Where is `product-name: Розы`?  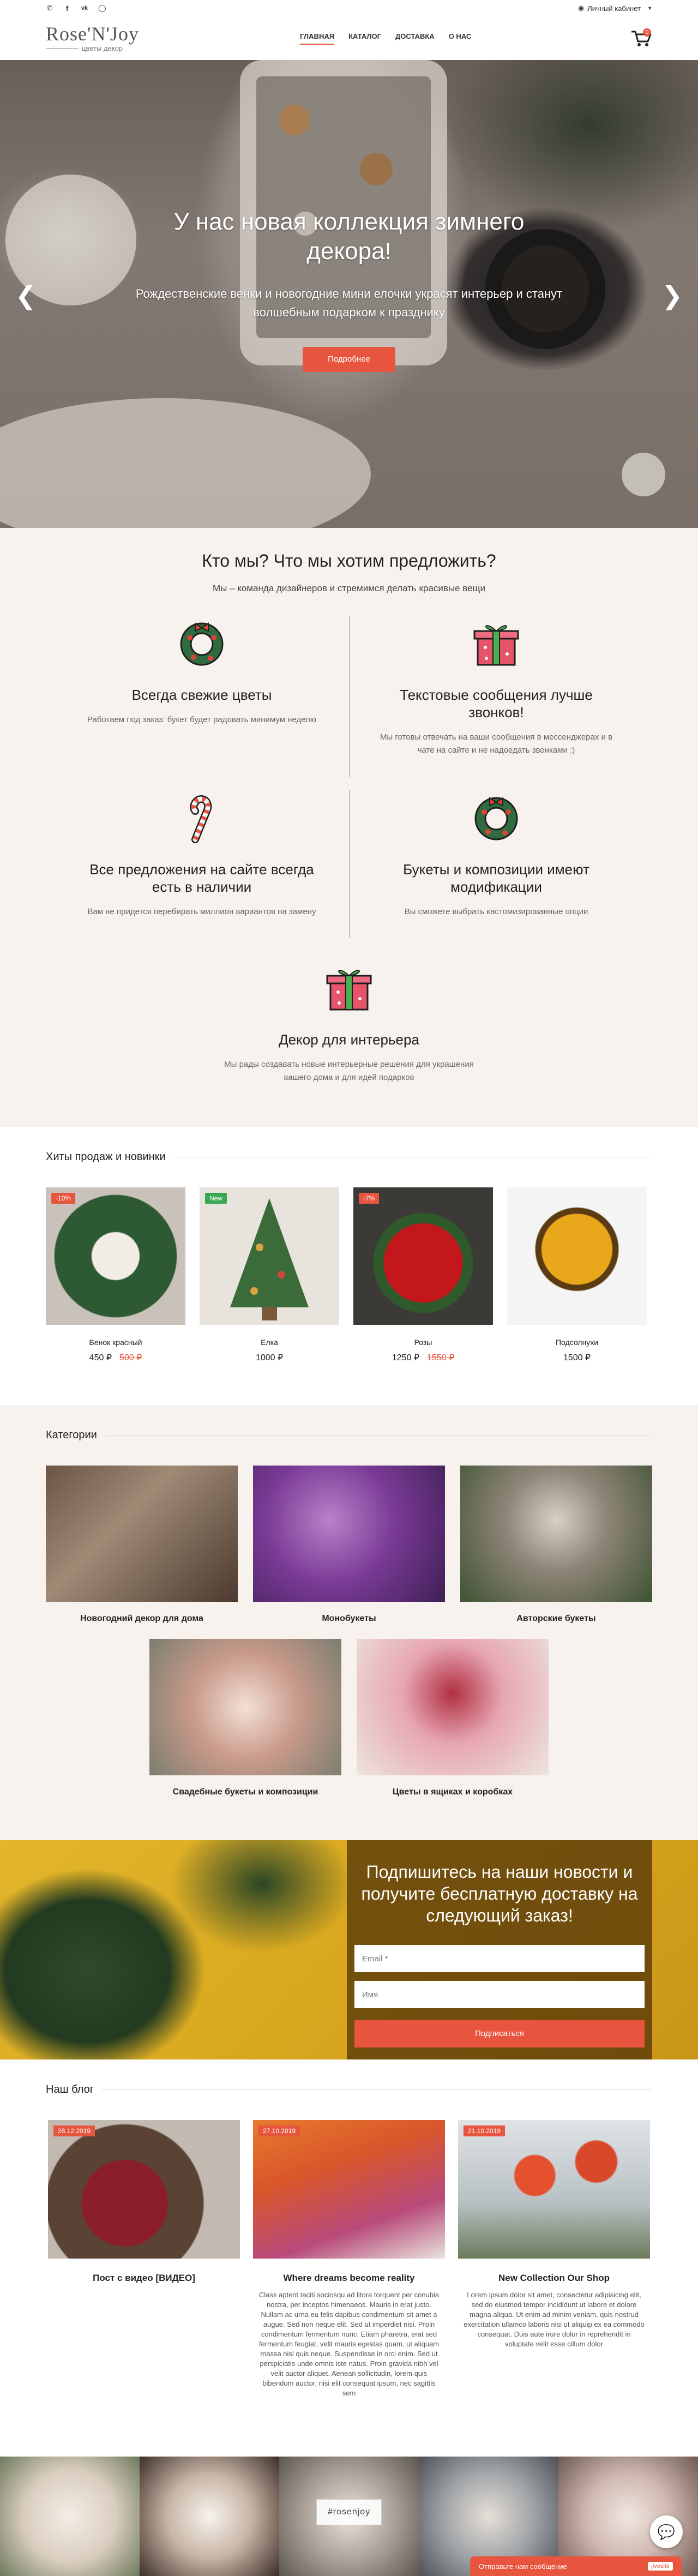 product-name: Розы is located at coordinates (423, 1343).